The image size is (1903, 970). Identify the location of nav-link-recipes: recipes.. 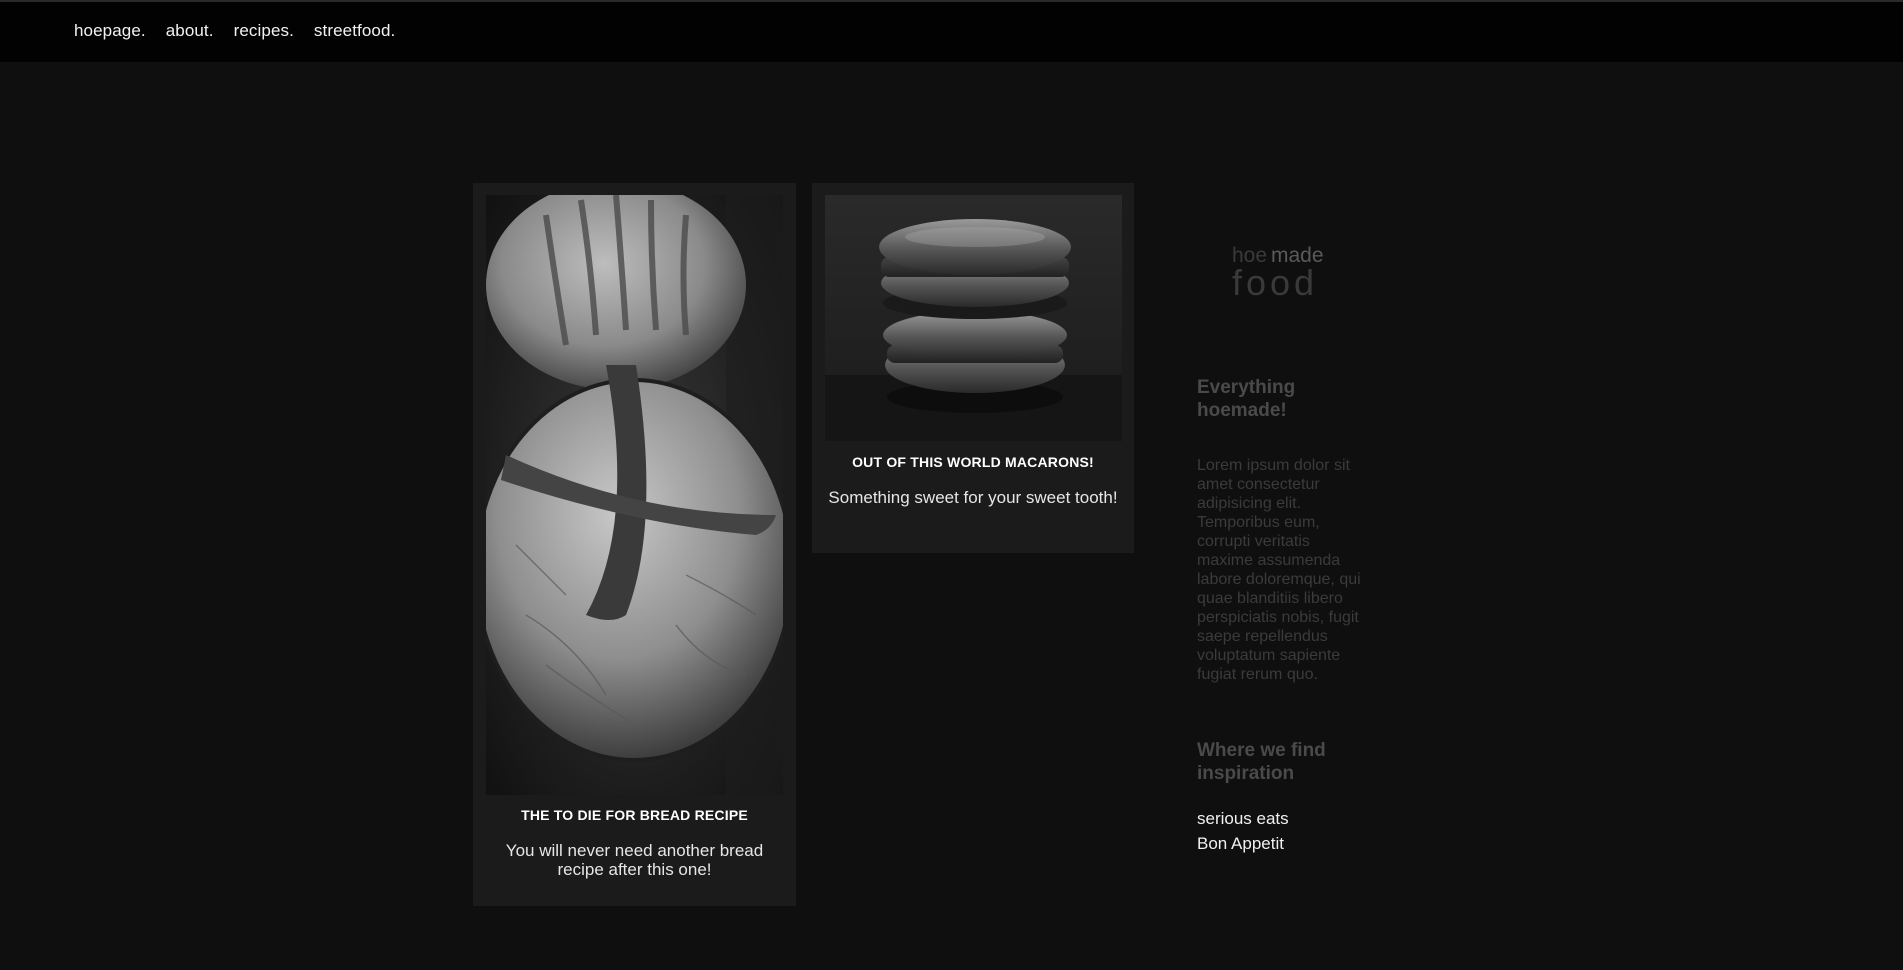
(264, 31).